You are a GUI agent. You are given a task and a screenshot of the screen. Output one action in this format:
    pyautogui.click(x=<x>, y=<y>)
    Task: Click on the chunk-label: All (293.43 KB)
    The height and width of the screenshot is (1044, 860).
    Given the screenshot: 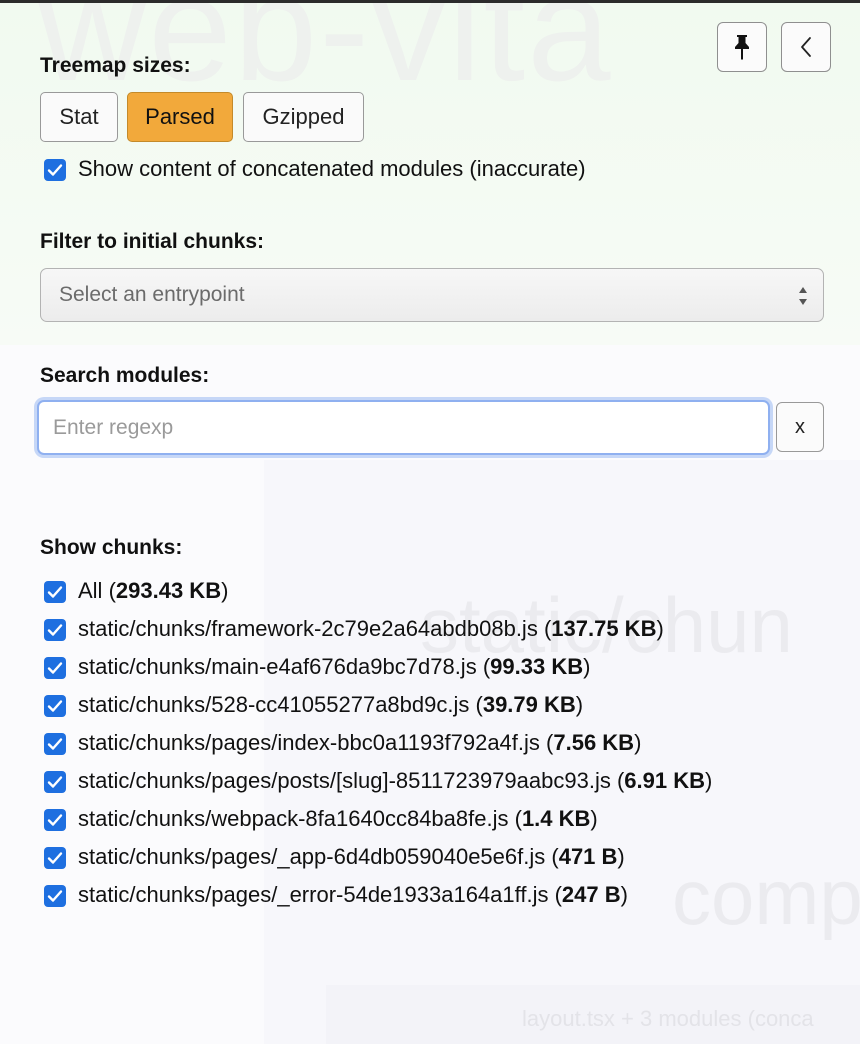 What is the action you would take?
    pyautogui.click(x=153, y=591)
    